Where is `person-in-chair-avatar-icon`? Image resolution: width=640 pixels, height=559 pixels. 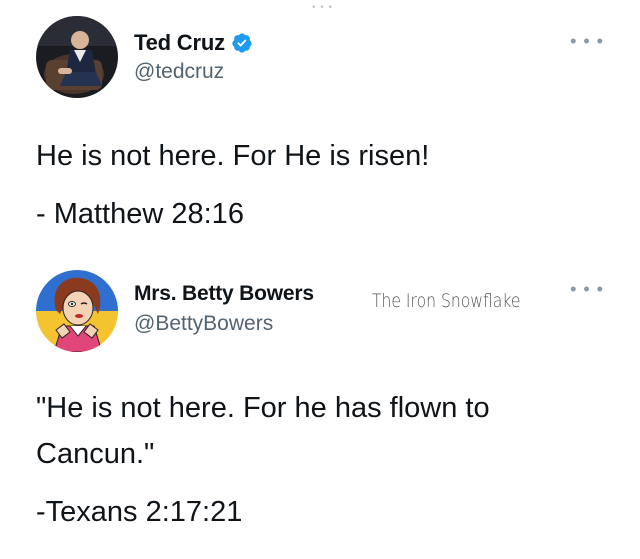 person-in-chair-avatar-icon is located at coordinates (77, 57).